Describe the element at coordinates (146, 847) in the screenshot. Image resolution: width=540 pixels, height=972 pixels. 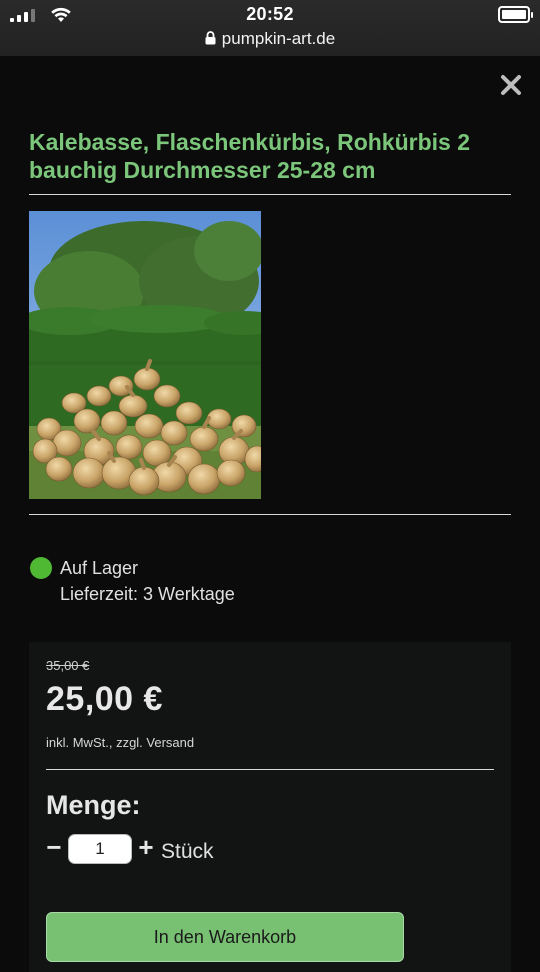
I see `increase-quantity-button: +` at that location.